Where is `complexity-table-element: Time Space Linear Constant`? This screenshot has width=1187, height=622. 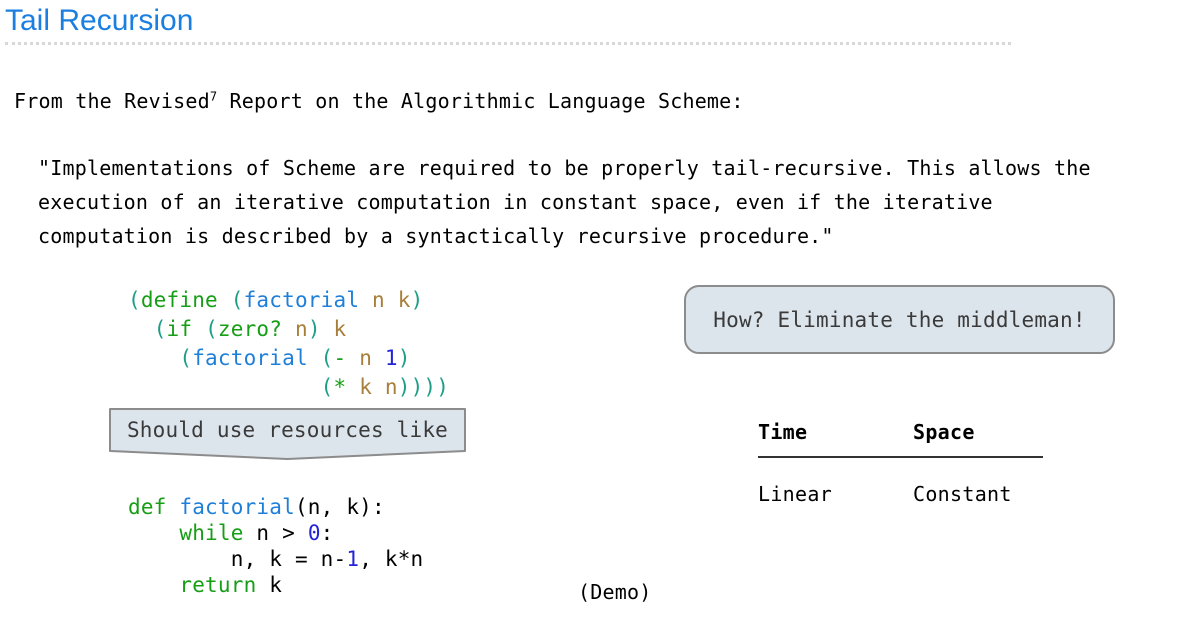 complexity-table-element: Time Space Linear Constant is located at coordinates (900, 463).